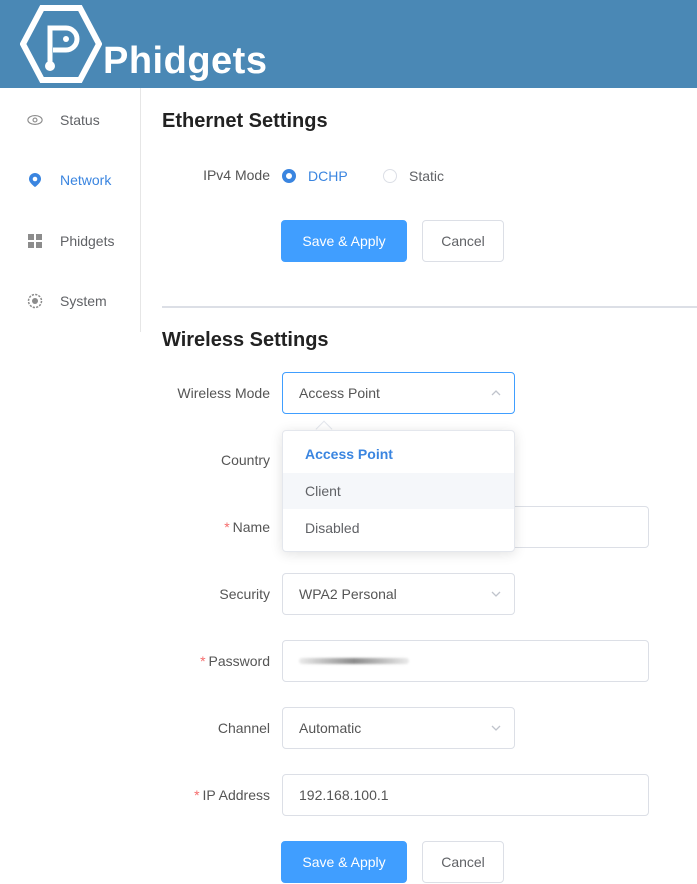  What do you see at coordinates (223, 393) in the screenshot?
I see `wireless-mode-label: Wireless Mode` at bounding box center [223, 393].